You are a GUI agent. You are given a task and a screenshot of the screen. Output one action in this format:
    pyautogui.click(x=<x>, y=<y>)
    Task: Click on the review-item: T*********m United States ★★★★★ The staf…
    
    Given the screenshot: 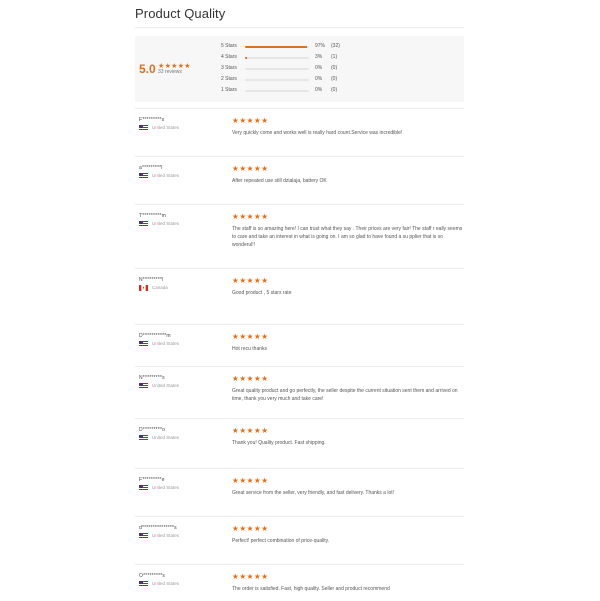 What is the action you would take?
    pyautogui.click(x=299, y=236)
    